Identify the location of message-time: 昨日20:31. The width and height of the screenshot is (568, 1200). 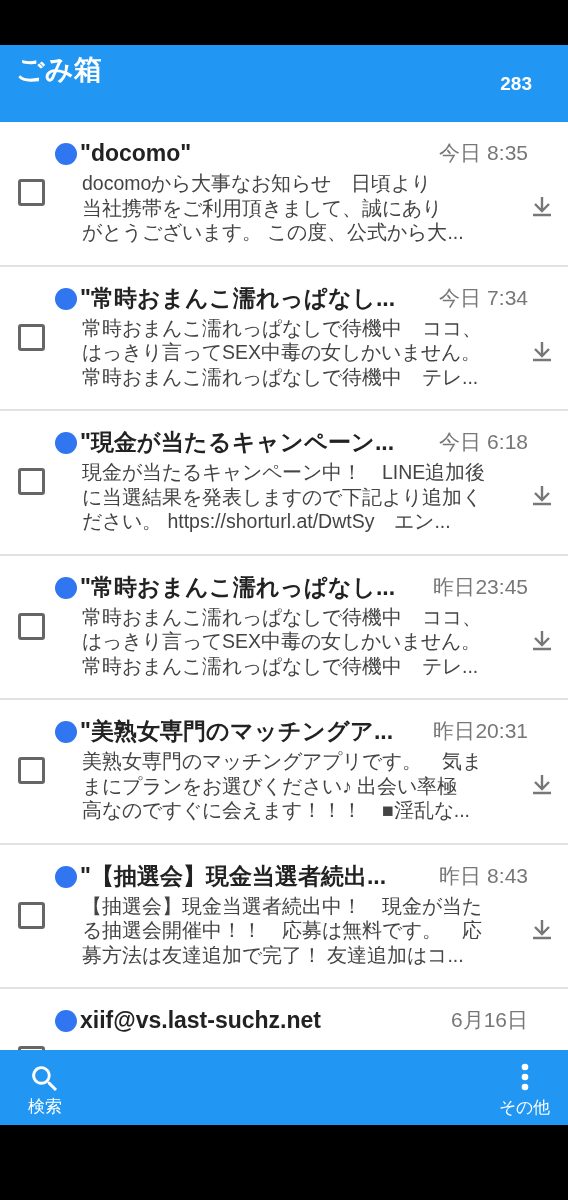
(480, 731).